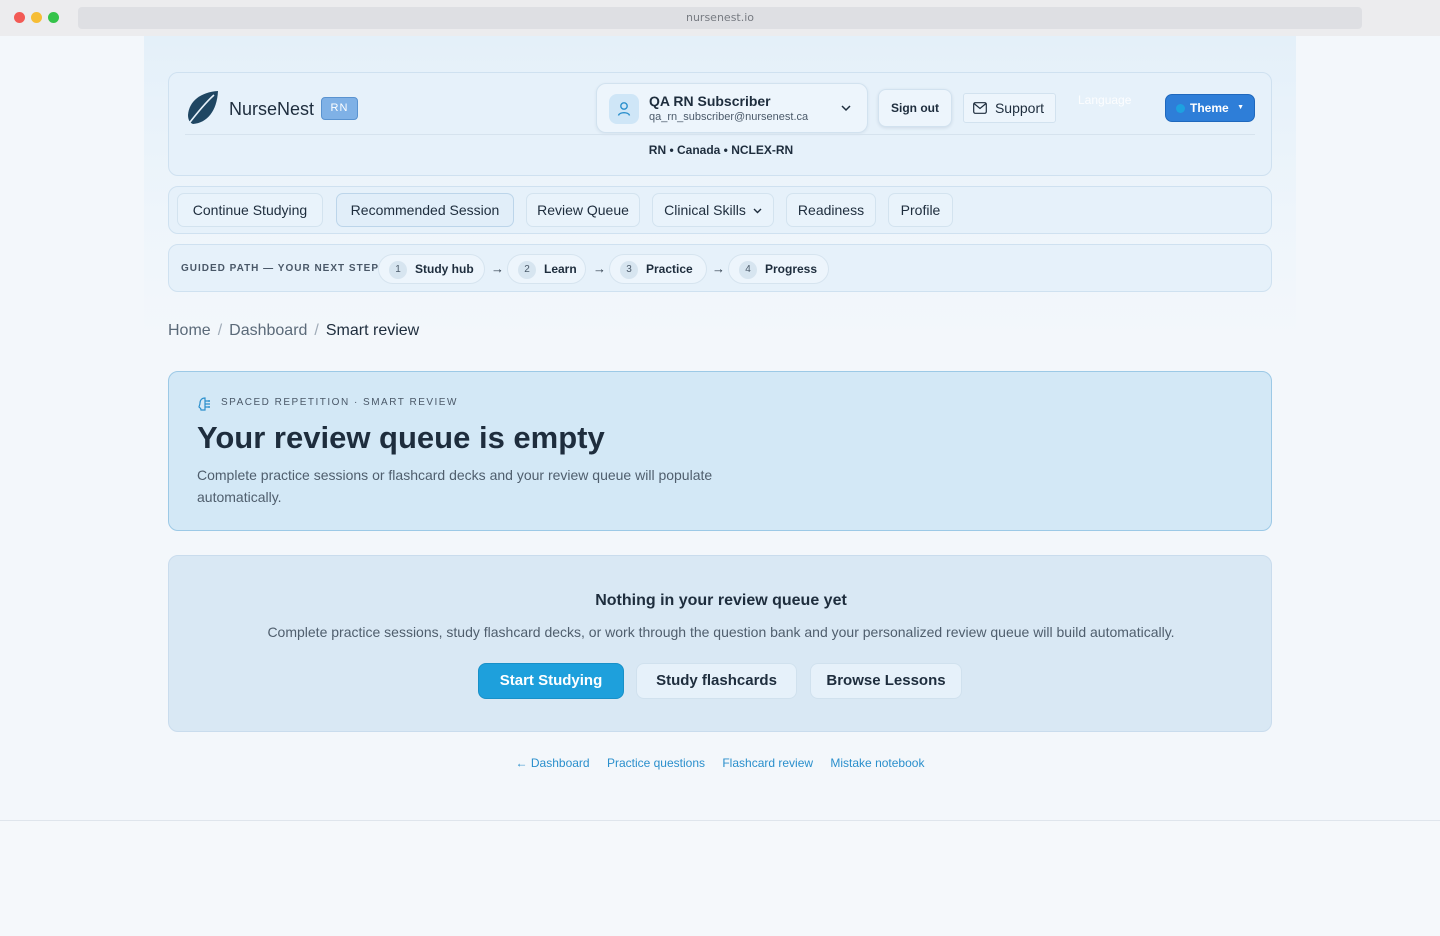 Image resolution: width=1440 pixels, height=936 pixels. Describe the element at coordinates (656, 763) in the screenshot. I see `link-practice-questions: Practice questions` at that location.